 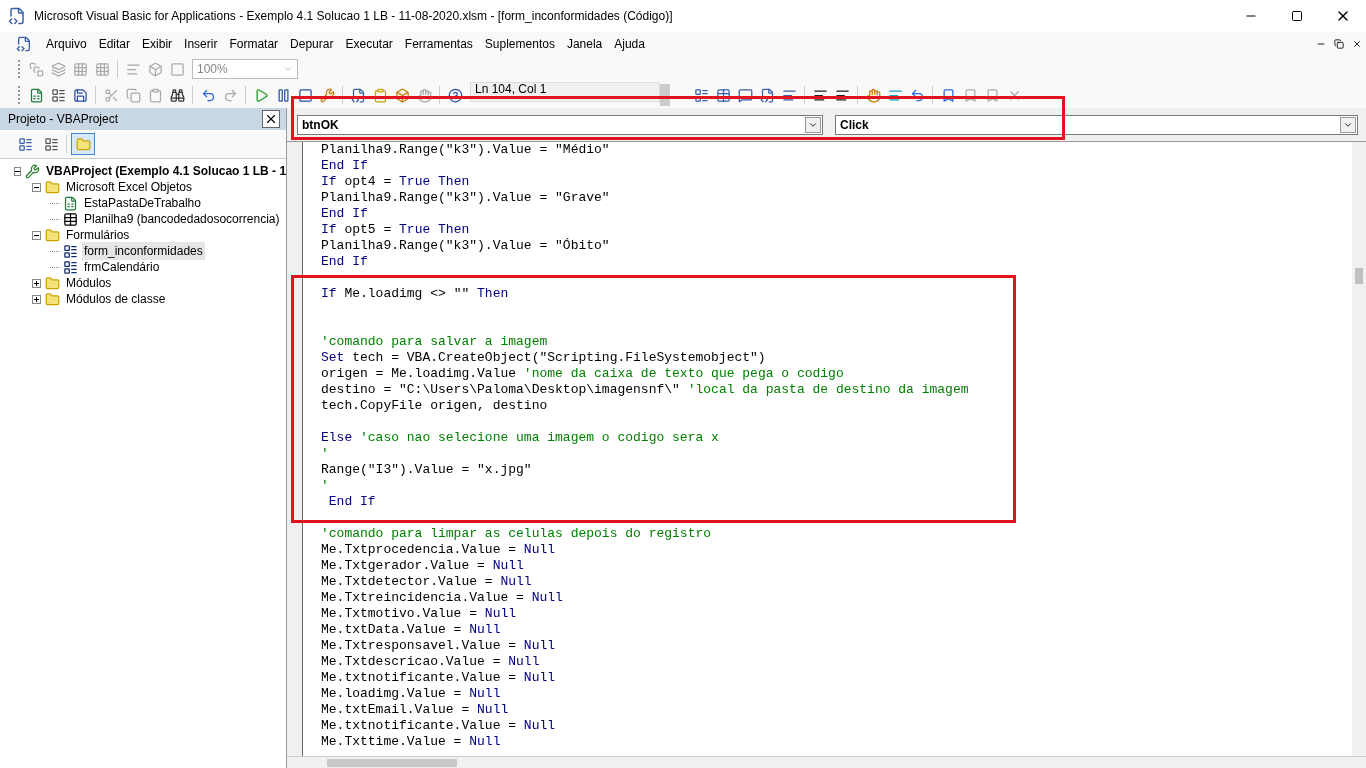 I want to click on code-line: Me.Txtdescricao.Value = Null, so click(x=430, y=662).